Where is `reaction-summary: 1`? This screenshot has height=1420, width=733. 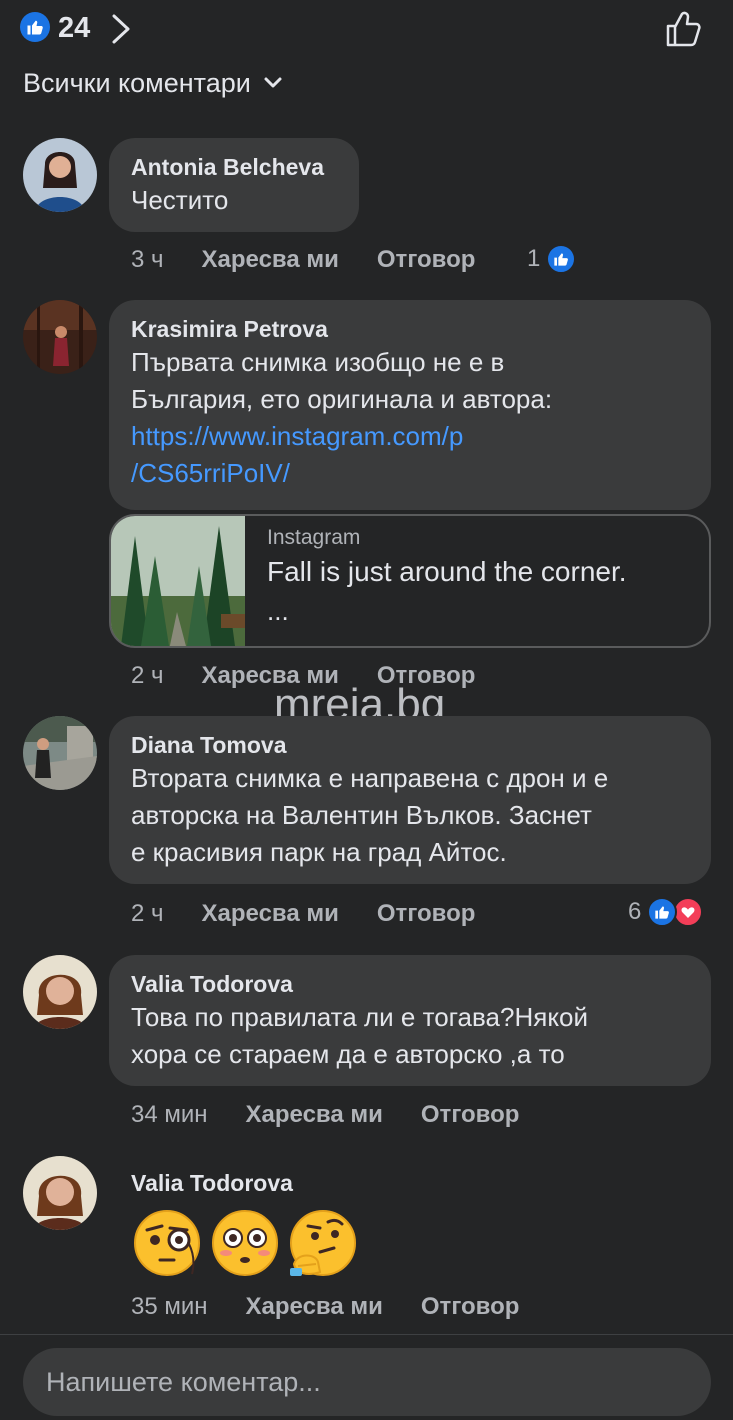
reaction-summary: 1 is located at coordinates (552, 259).